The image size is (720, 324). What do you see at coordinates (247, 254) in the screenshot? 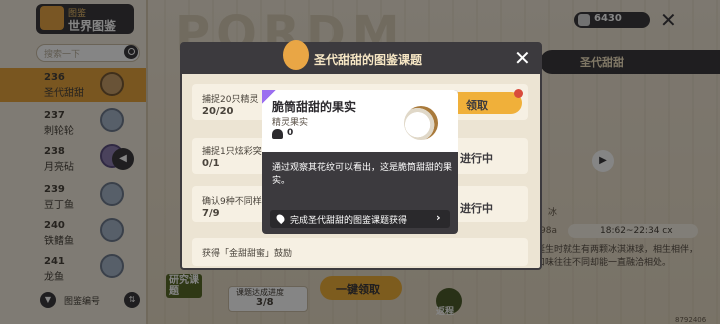
I see `task-text: 获得「金甜甜蜜」鼓励` at bounding box center [247, 254].